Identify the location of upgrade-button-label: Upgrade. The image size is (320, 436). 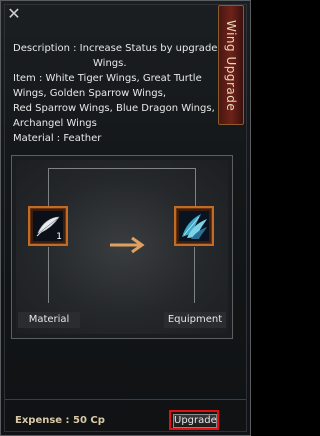
(195, 421).